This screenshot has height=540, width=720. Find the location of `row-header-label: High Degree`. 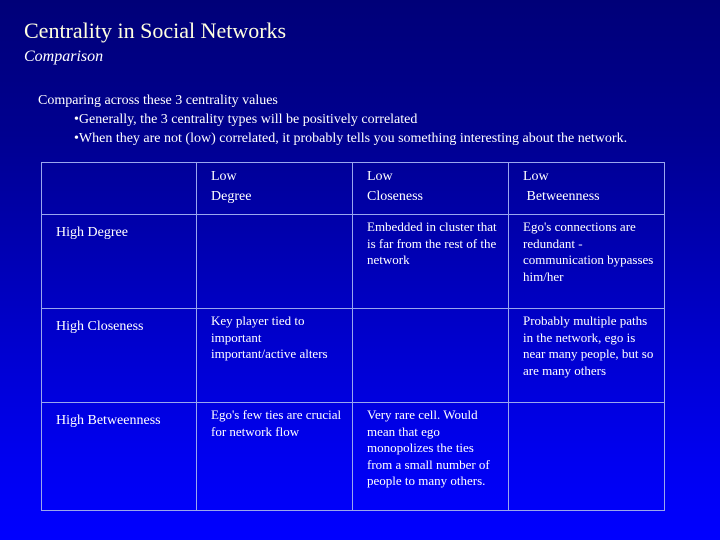

row-header-label: High Degree is located at coordinates (92, 232).